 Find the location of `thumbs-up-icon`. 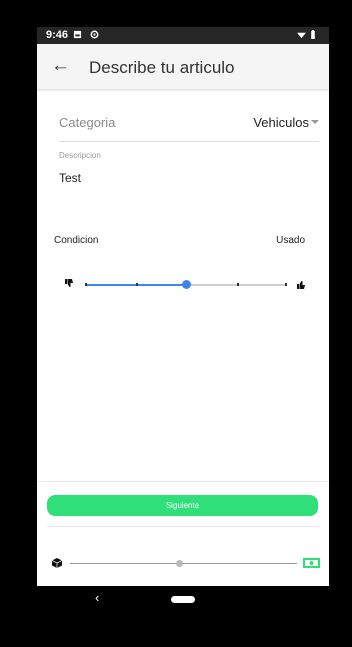

thumbs-up-icon is located at coordinates (301, 285).